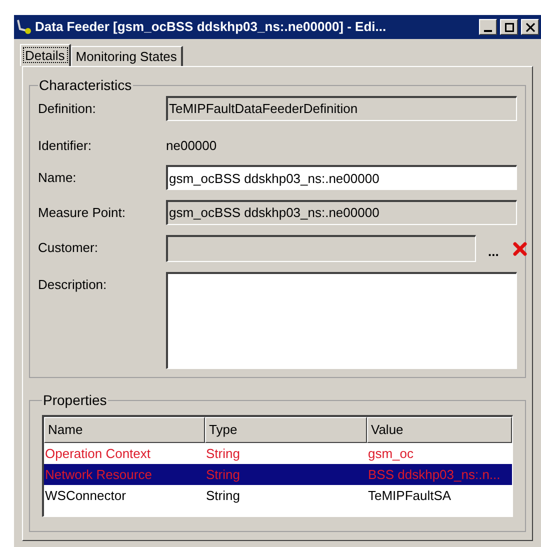 This screenshot has width=541, height=547. I want to click on field-label: Identifier:, so click(65, 146).